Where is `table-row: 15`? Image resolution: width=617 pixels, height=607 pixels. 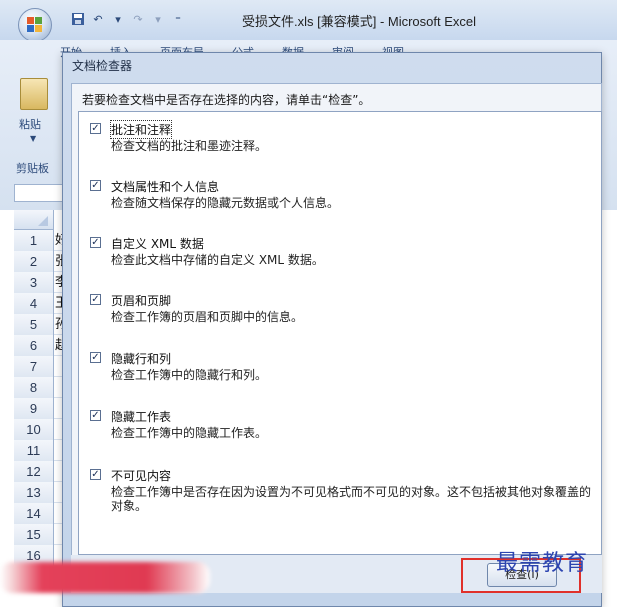
table-row: 15 is located at coordinates (41, 534).